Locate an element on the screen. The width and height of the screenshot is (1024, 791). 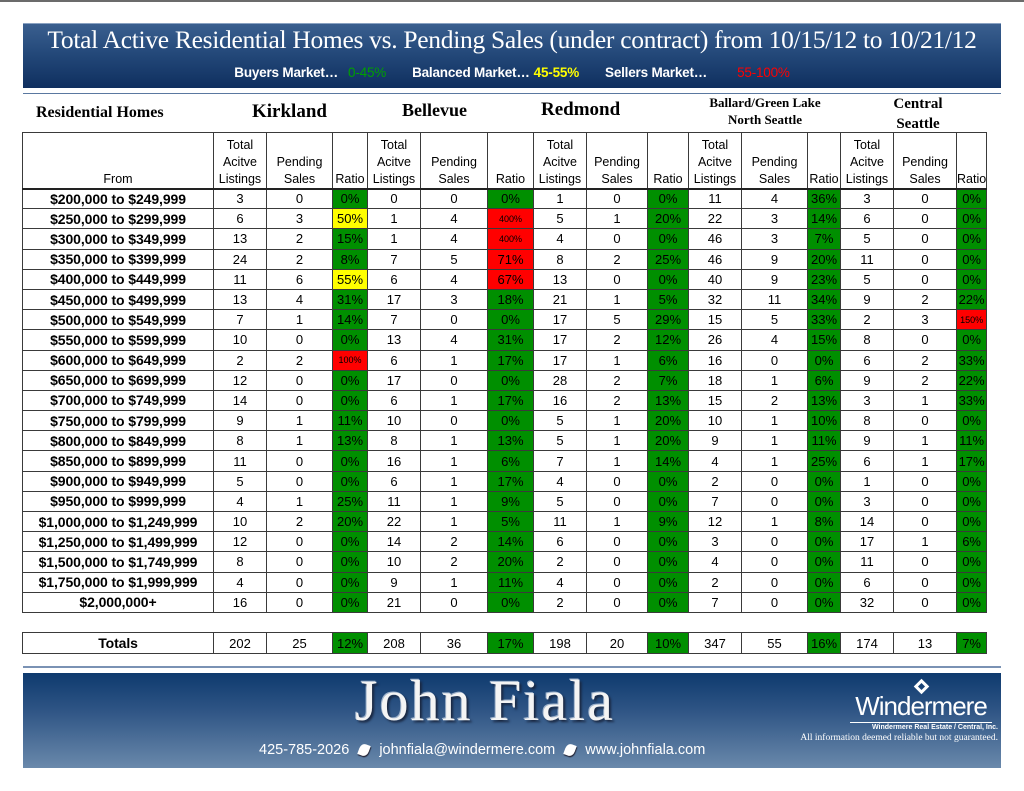
city-bellevue: Bellevue is located at coordinates (434, 110).